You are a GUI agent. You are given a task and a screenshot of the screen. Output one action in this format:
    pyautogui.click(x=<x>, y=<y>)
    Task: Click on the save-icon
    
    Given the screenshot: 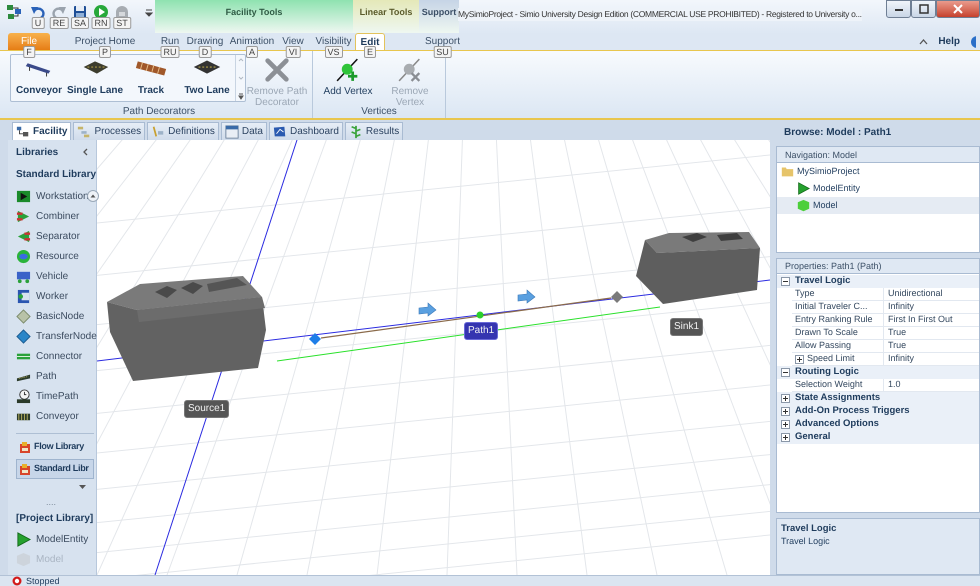 What is the action you would take?
    pyautogui.click(x=80, y=12)
    